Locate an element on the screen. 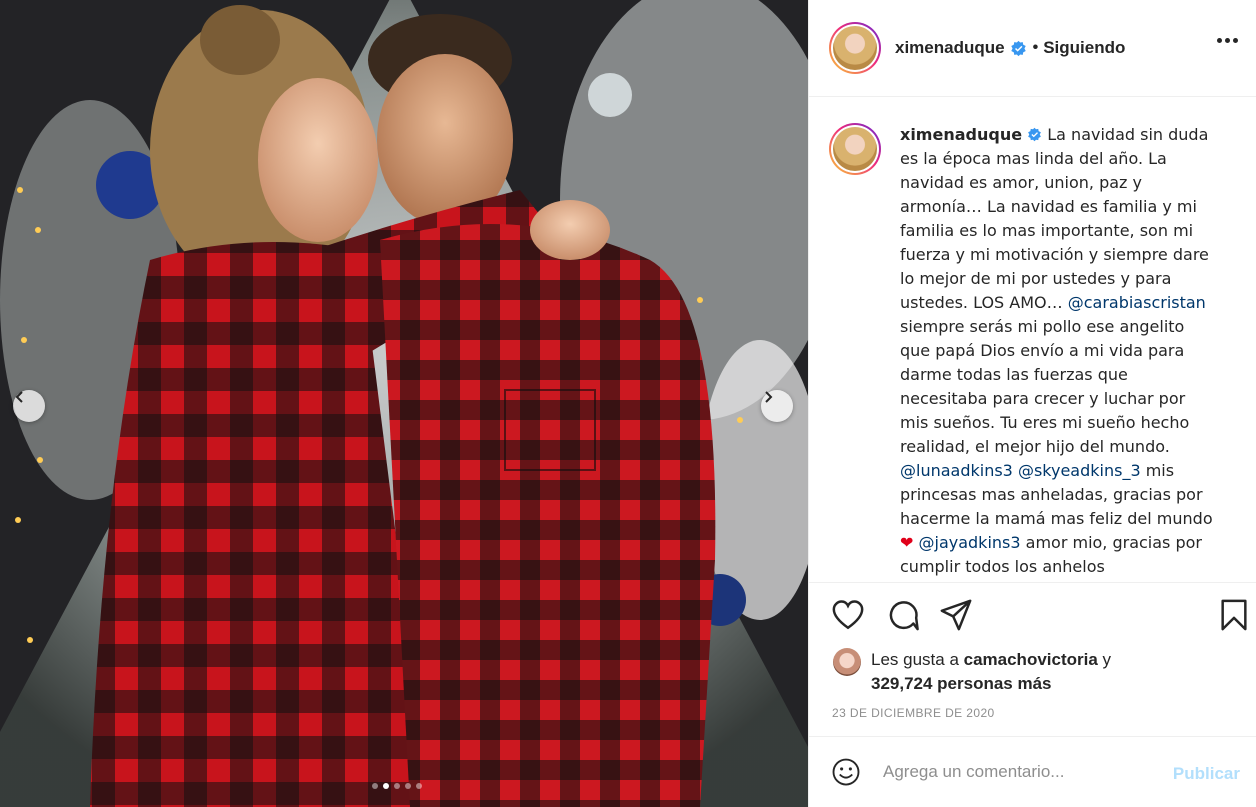 The width and height of the screenshot is (1256, 807). liker-avatar is located at coordinates (847, 662).